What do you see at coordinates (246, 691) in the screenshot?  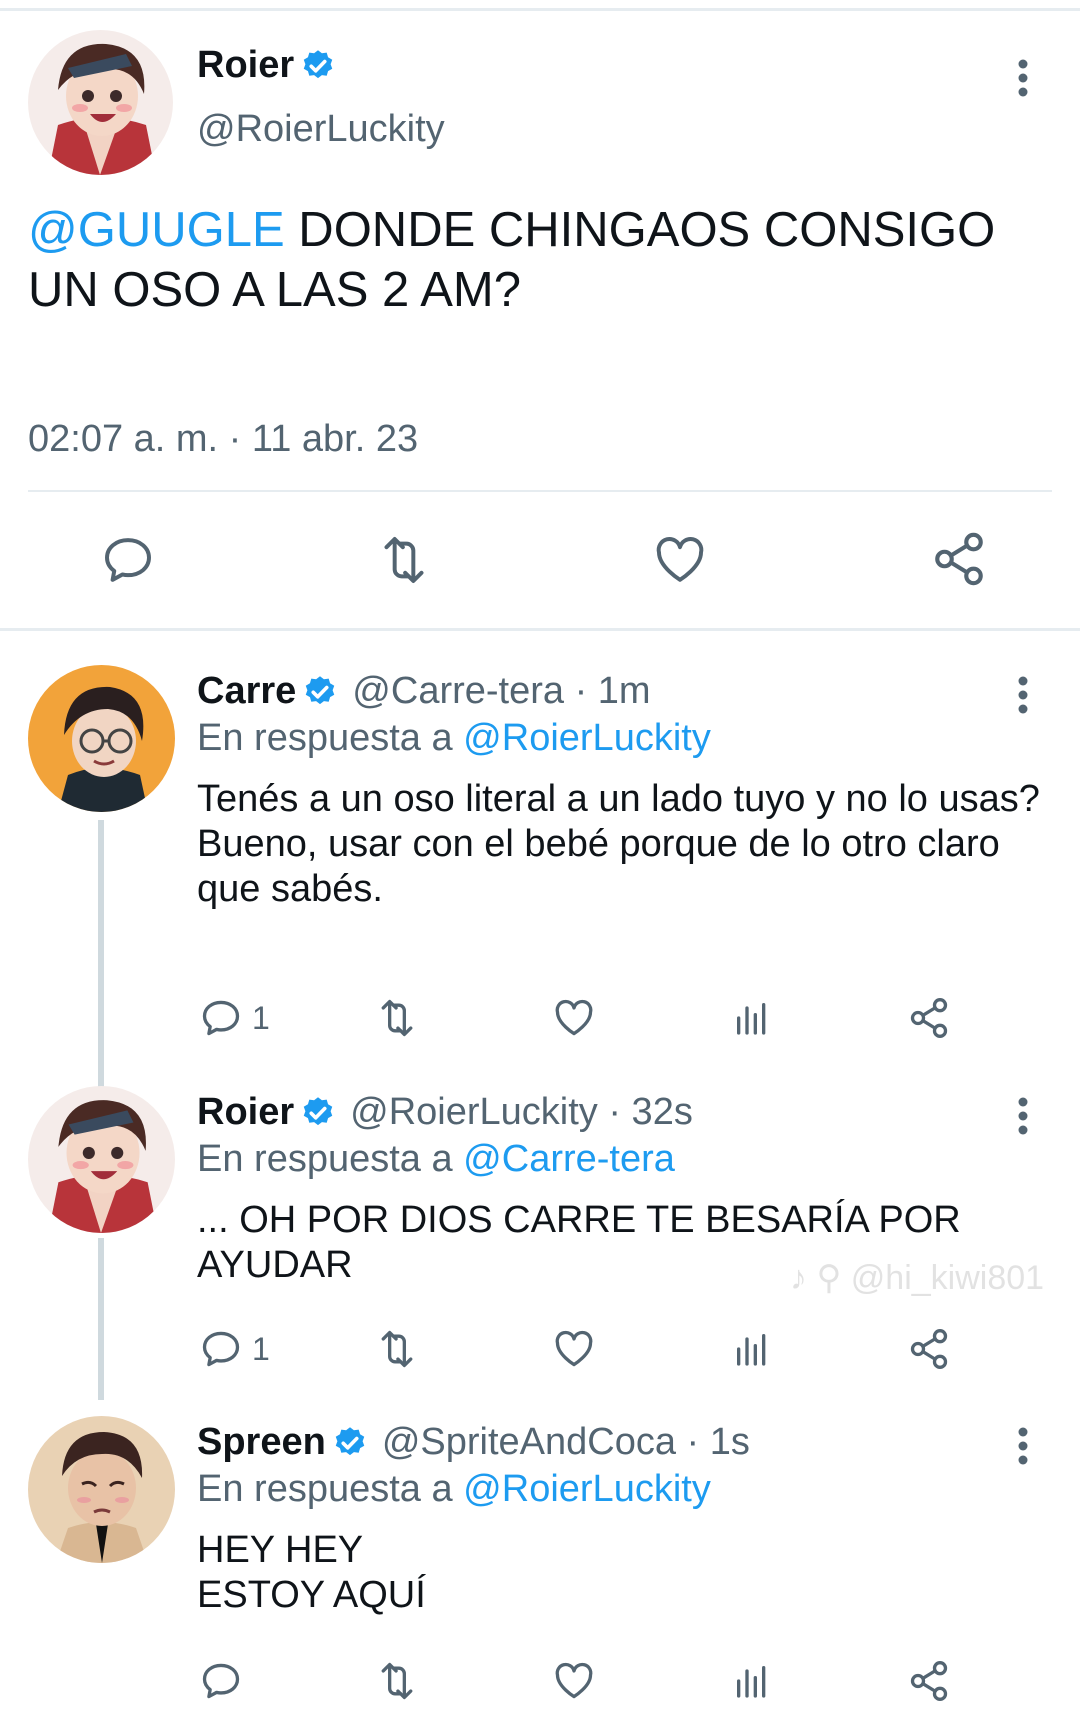 I see `author-name: Carre` at bounding box center [246, 691].